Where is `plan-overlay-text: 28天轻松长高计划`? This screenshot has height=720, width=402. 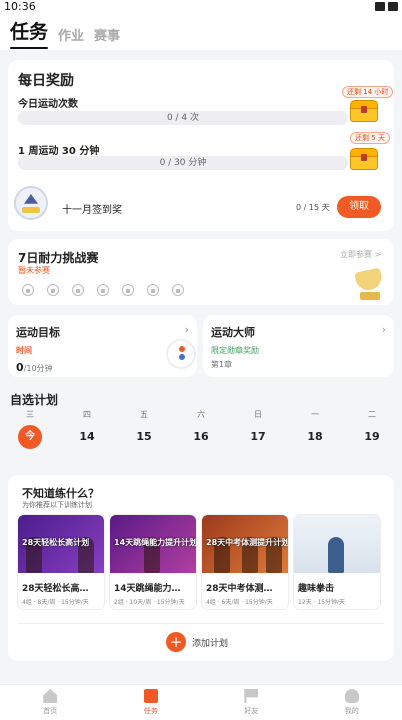 plan-overlay-text: 28天轻松长高计划 is located at coordinates (56, 542).